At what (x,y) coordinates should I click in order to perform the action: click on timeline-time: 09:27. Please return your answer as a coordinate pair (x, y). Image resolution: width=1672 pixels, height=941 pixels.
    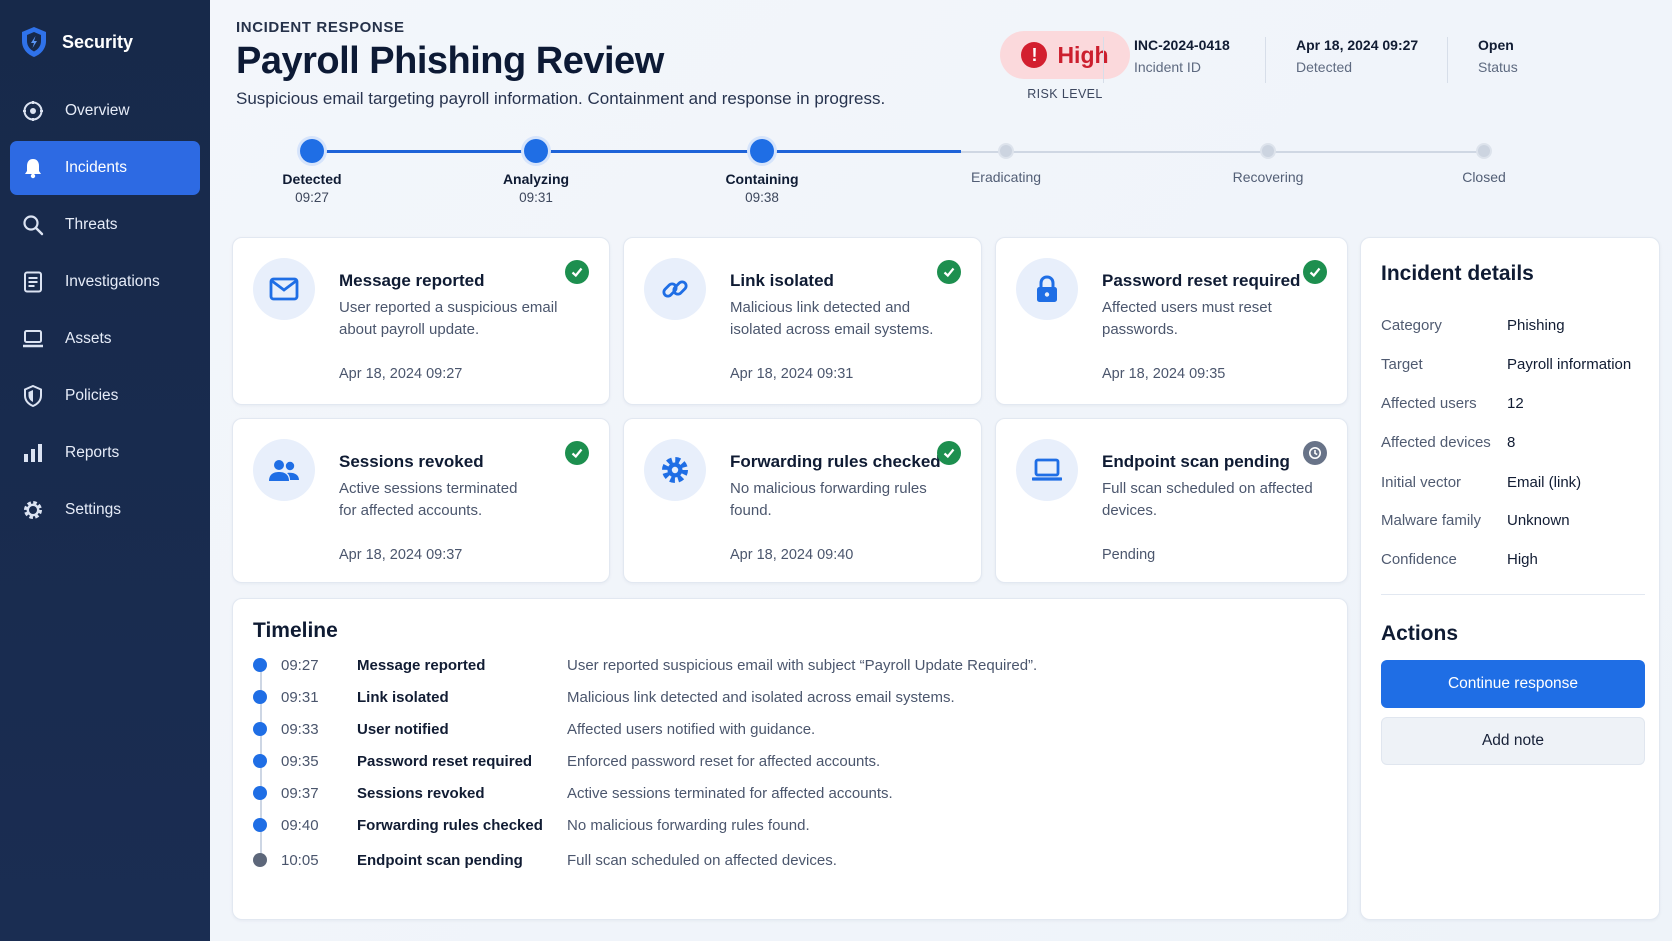
    Looking at the image, I should click on (300, 665).